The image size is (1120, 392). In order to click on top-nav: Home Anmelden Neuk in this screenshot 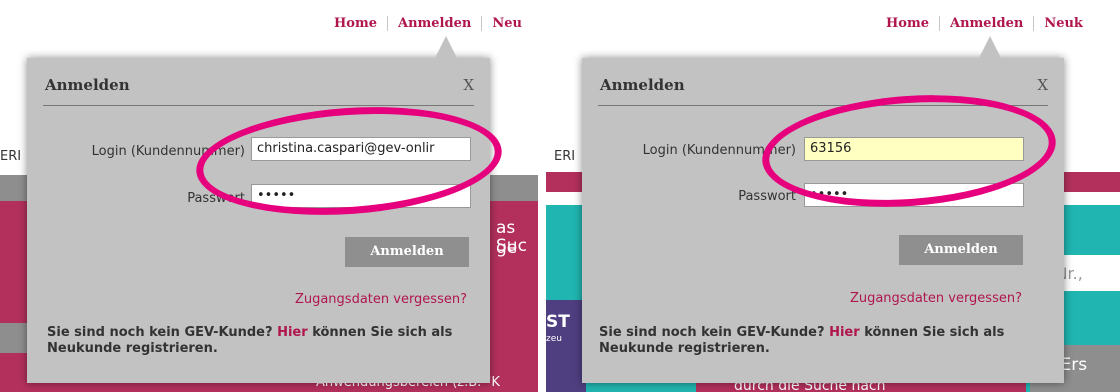, I will do `click(989, 23)`.